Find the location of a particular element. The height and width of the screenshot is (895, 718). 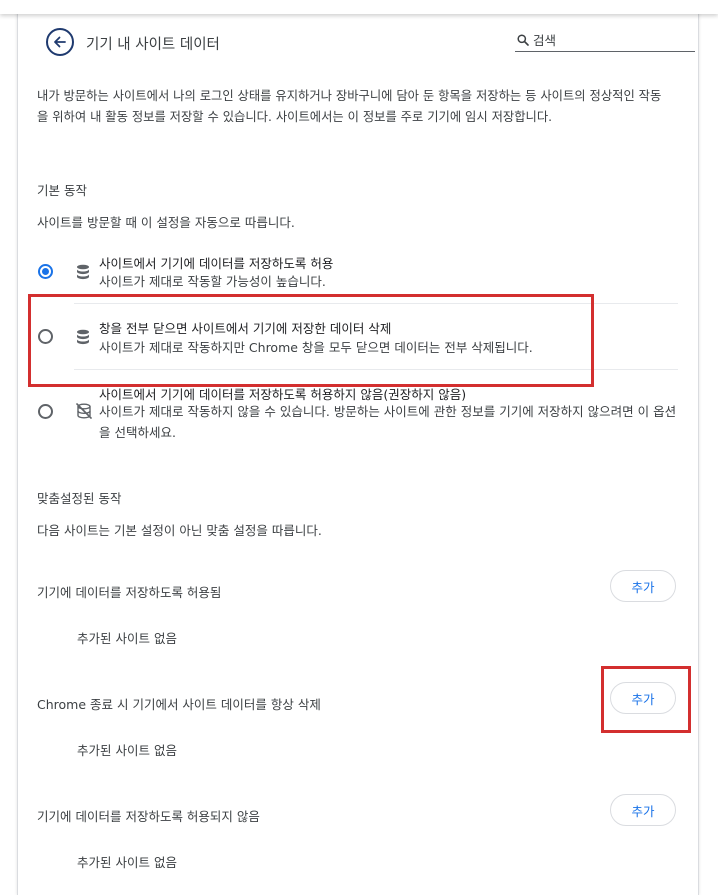

back-button is located at coordinates (60, 42).